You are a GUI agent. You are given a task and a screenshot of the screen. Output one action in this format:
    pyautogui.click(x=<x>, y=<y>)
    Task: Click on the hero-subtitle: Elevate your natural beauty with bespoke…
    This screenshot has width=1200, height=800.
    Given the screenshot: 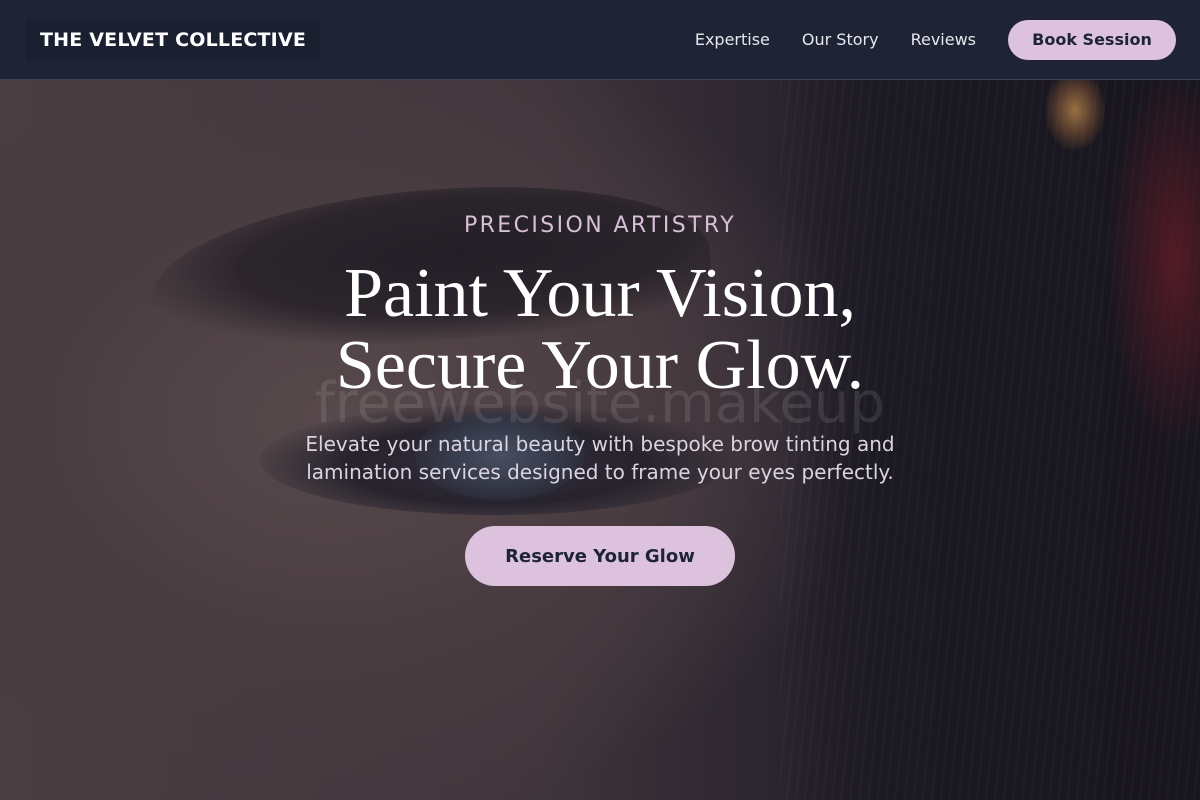 What is the action you would take?
    pyautogui.click(x=600, y=458)
    